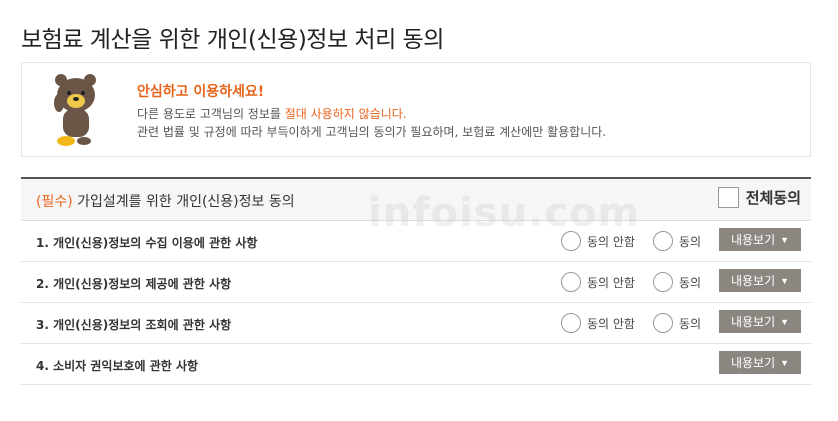 The image size is (838, 421). I want to click on agreement-row: 2. 개인(신용)정보의 제공에 관한 사항 동의 안함 동의 내용보기 ▼, so click(416, 282).